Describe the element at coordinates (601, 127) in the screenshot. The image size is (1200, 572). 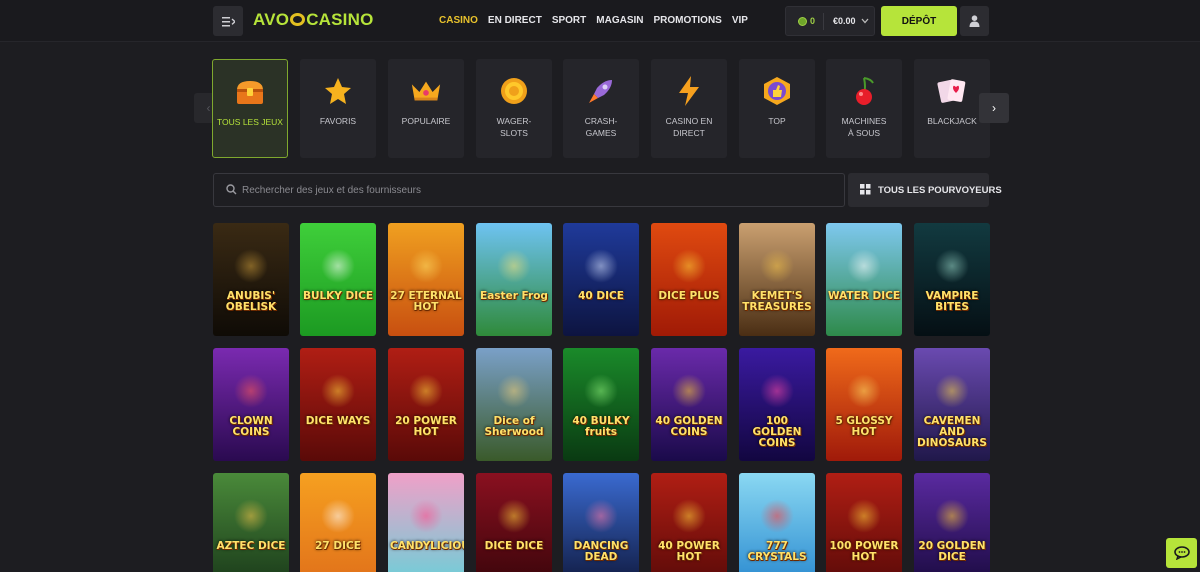
I see `category-label: CRASH-GAMES` at that location.